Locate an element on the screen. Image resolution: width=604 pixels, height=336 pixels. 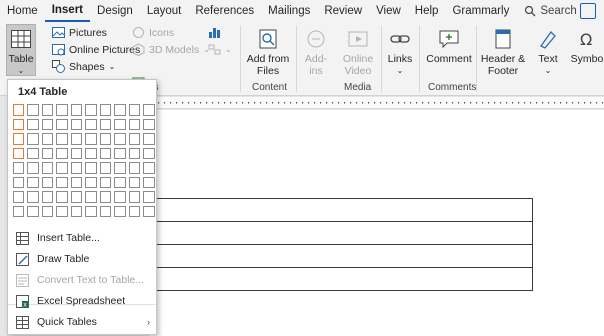
tab-design: Design is located at coordinates (115, 11).